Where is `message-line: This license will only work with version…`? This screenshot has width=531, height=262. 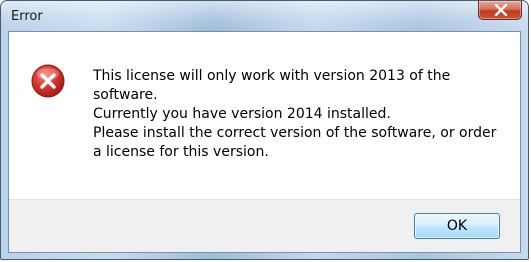 message-line: This license will only work with version… is located at coordinates (272, 76).